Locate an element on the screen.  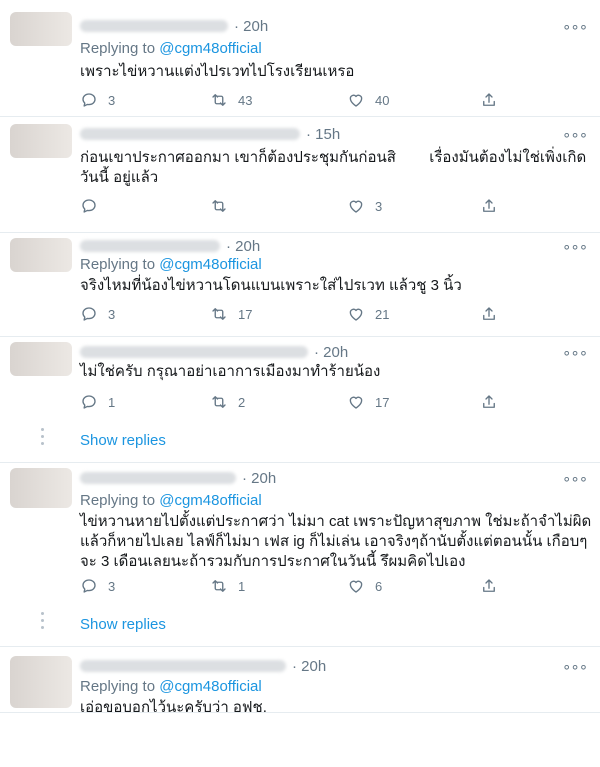
retweet-count: 1 is located at coordinates (242, 586).